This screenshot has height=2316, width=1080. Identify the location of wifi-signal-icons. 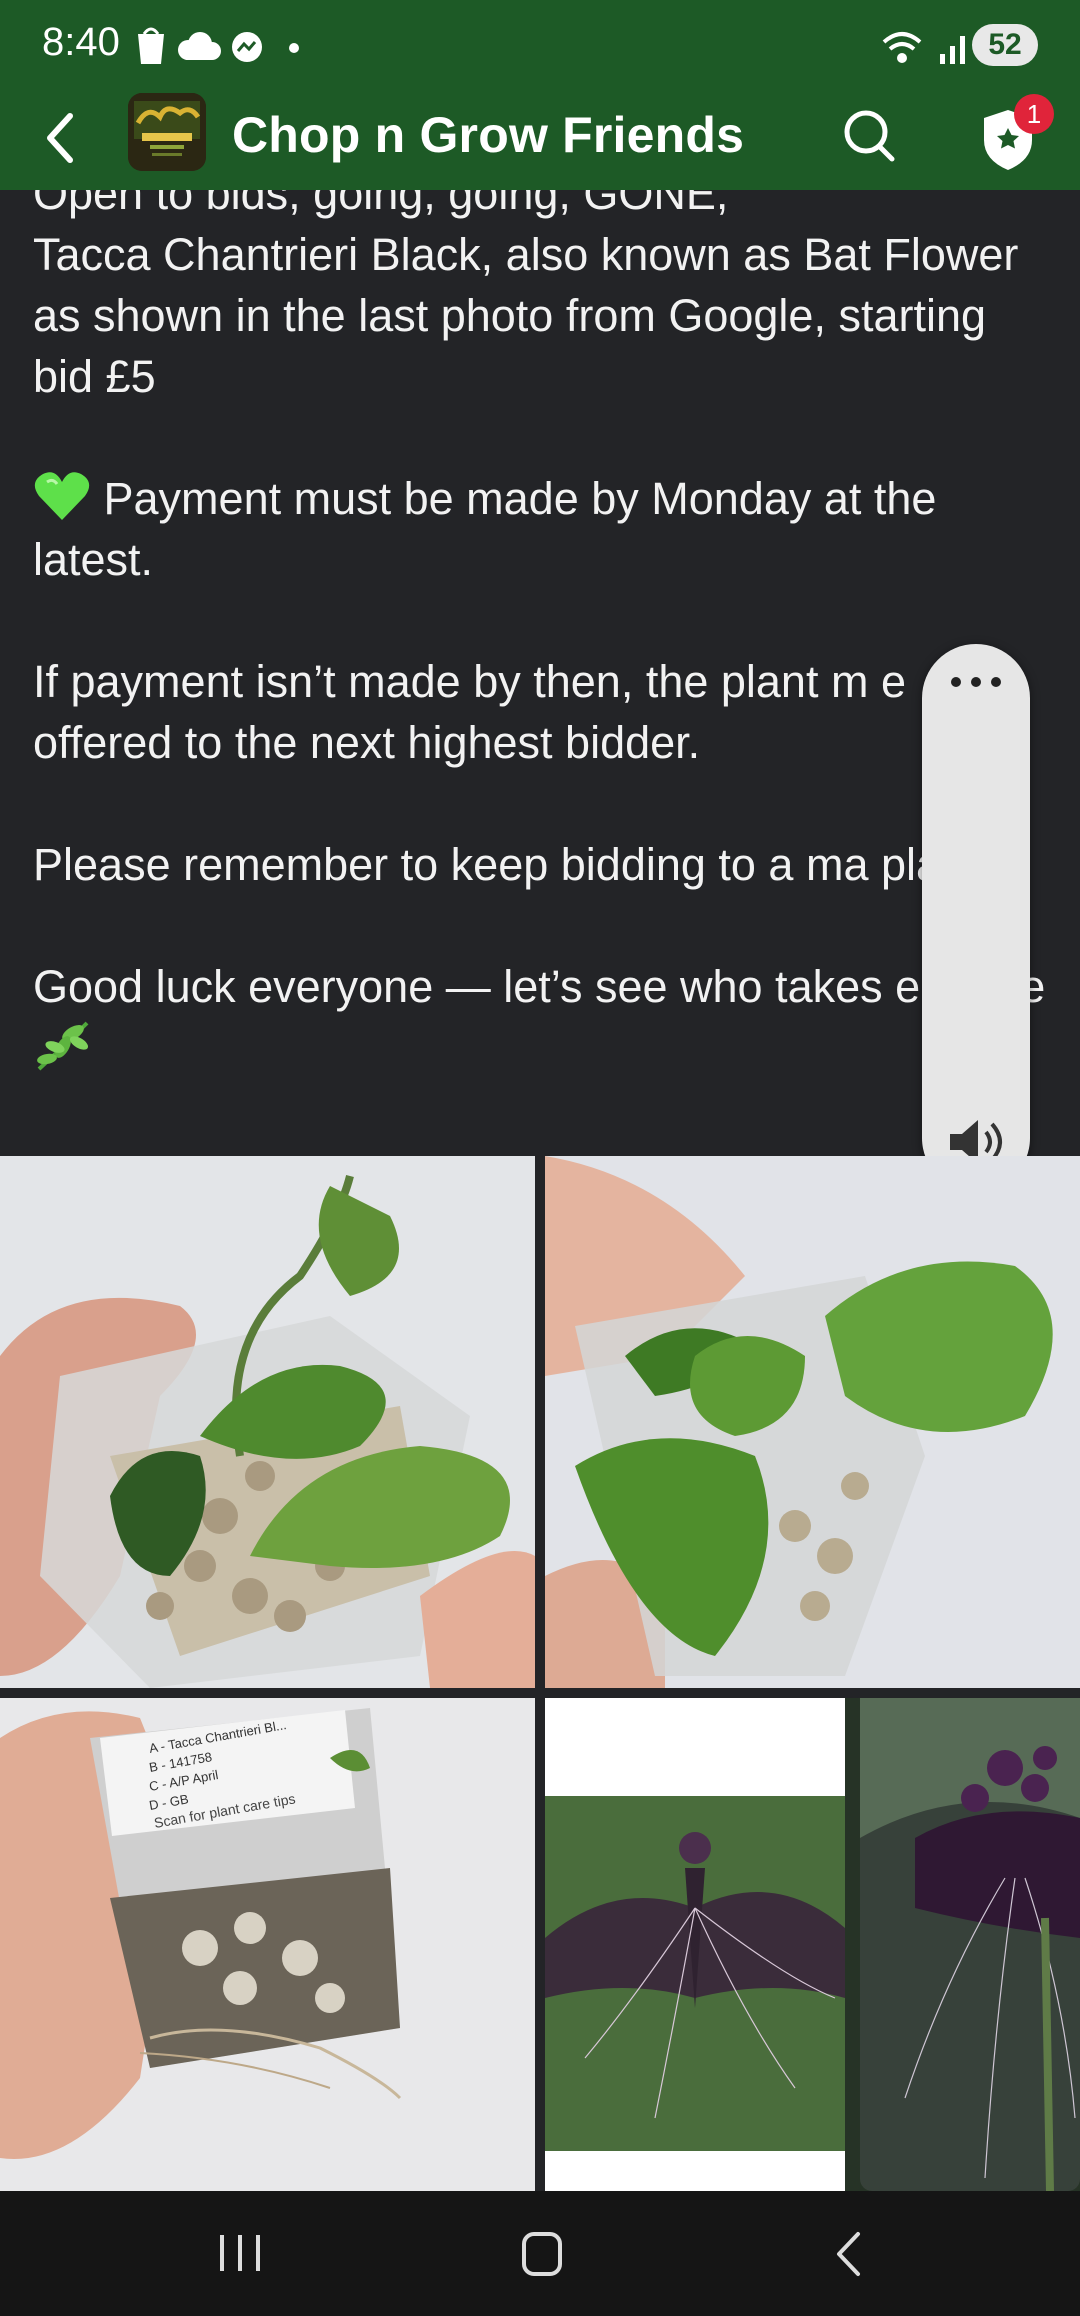
(923, 48).